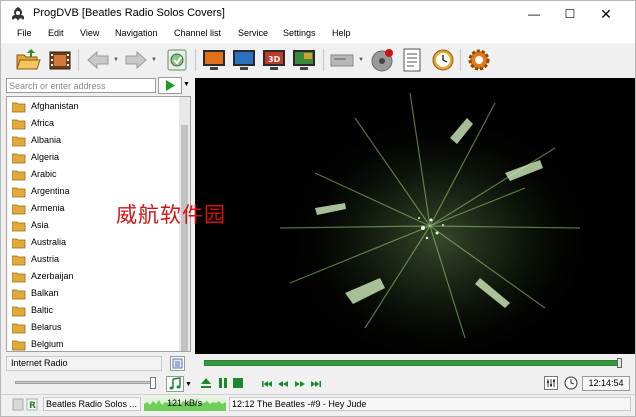  I want to click on forward-dropdown-icon: ▼, so click(154, 60).